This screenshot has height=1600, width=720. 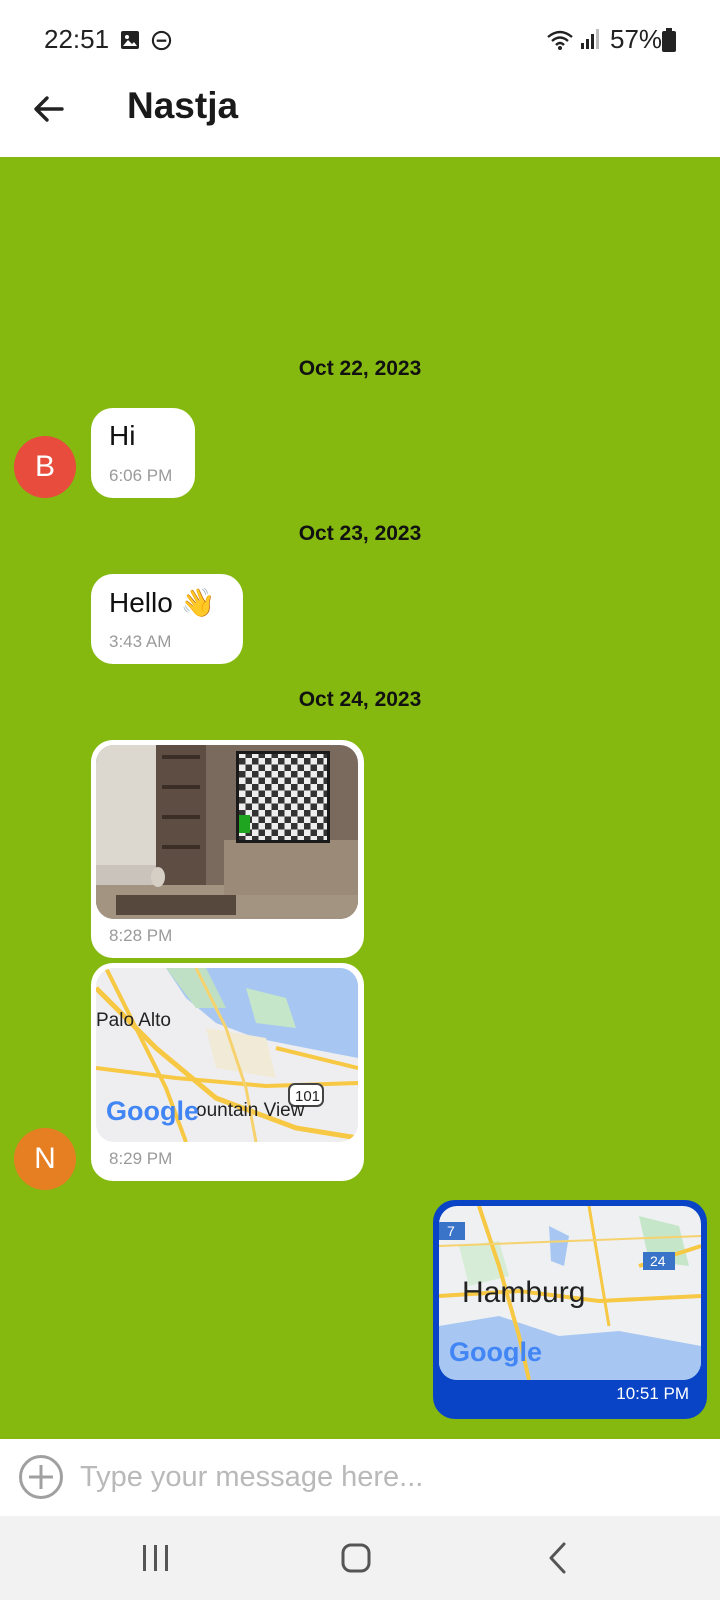 I want to click on date-separator: Oct 22, 2023, so click(x=360, y=368).